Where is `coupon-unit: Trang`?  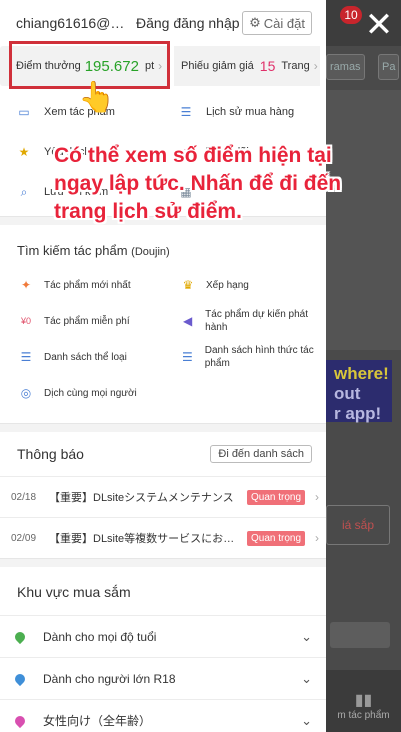
coupon-unit: Trang is located at coordinates (295, 66).